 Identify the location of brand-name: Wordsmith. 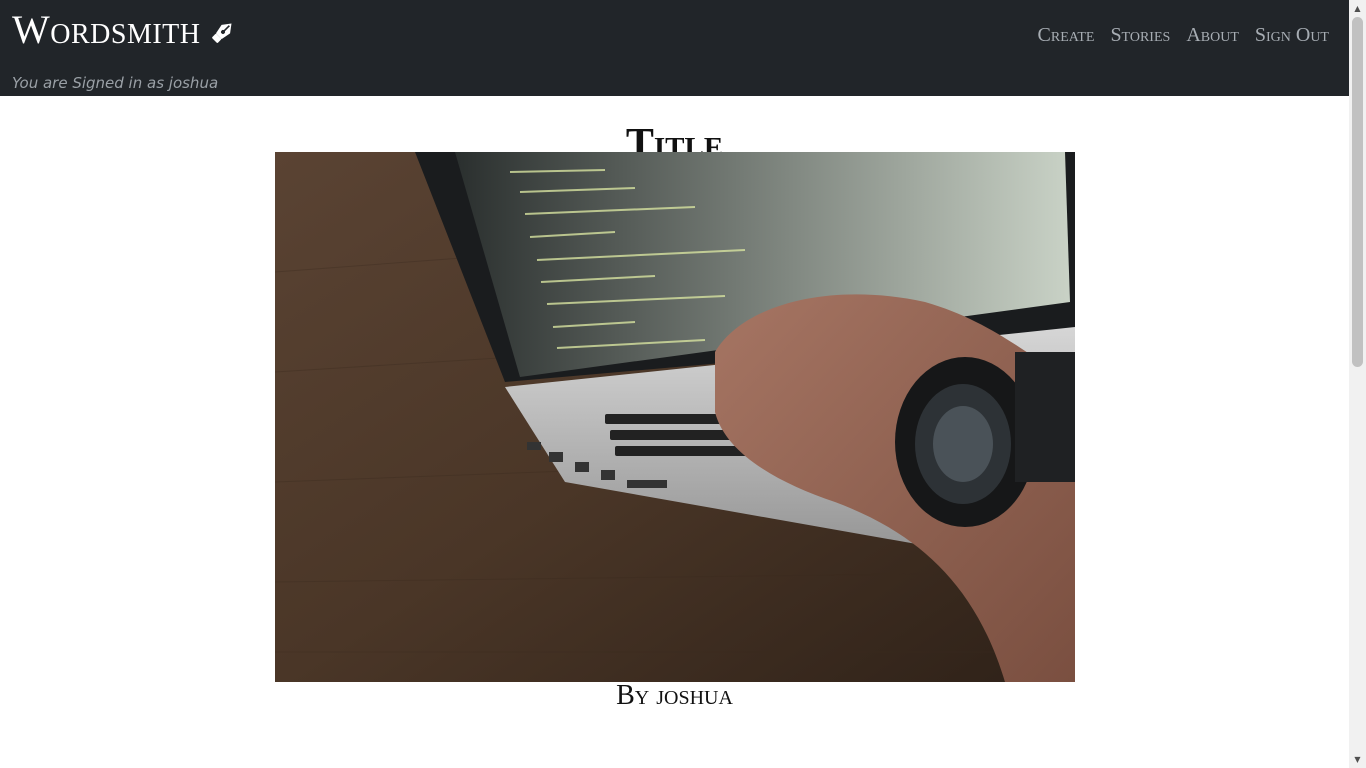
(106, 29).